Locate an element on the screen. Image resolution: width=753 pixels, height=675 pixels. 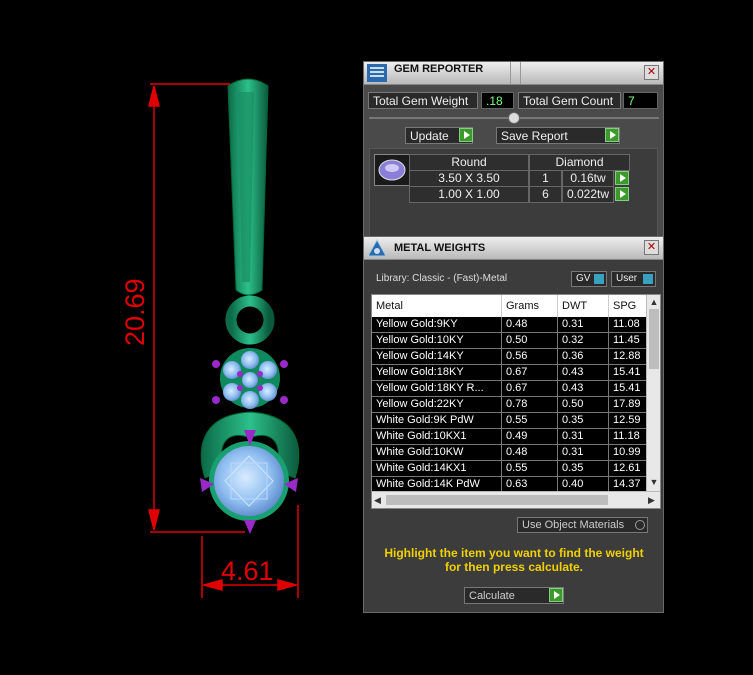
height-dimension-label: 20.69 is located at coordinates (135, 312).